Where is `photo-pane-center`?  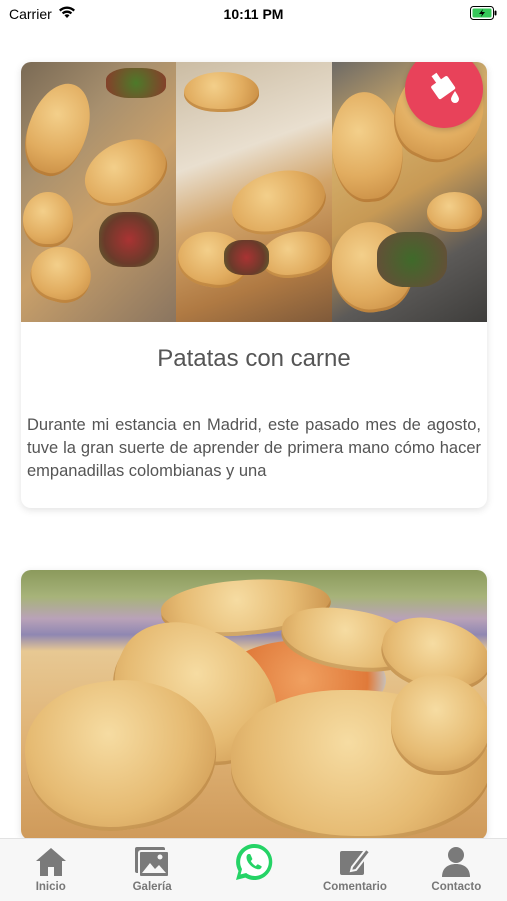 photo-pane-center is located at coordinates (254, 192).